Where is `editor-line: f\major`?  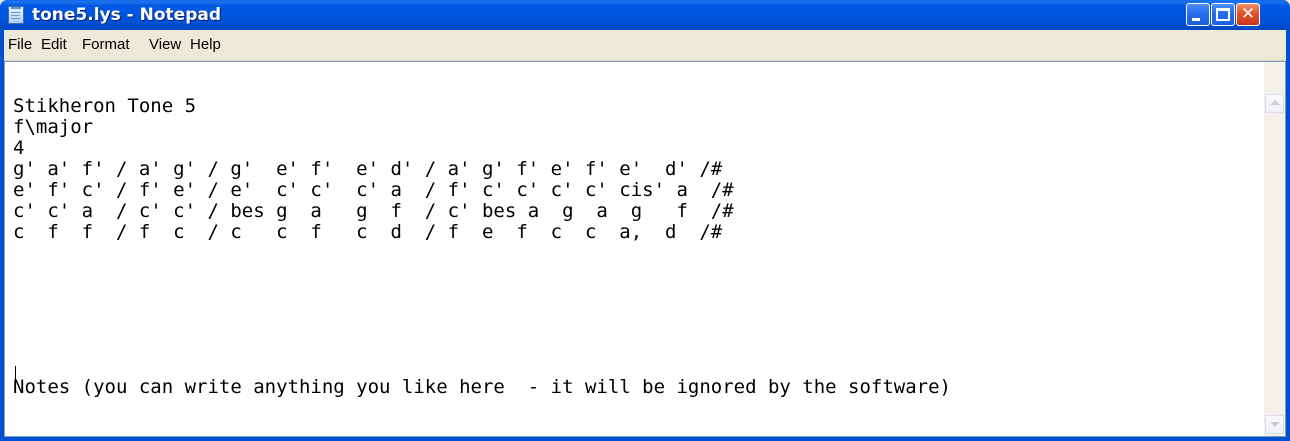
editor-line: f\major is located at coordinates (53, 127).